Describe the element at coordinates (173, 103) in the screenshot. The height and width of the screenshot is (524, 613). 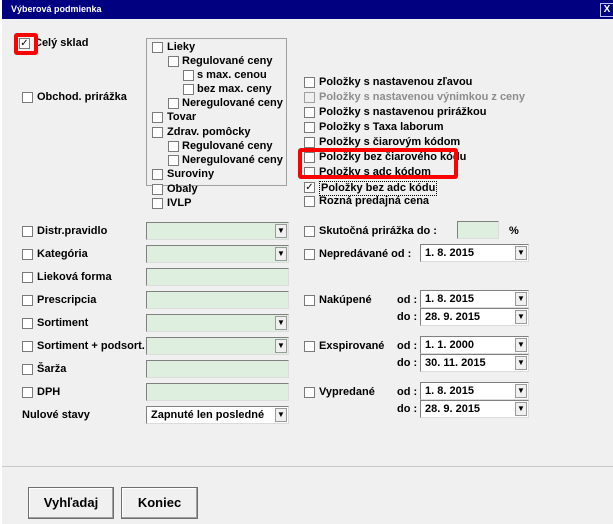
I see `unregulated-prices-checkbox` at that location.